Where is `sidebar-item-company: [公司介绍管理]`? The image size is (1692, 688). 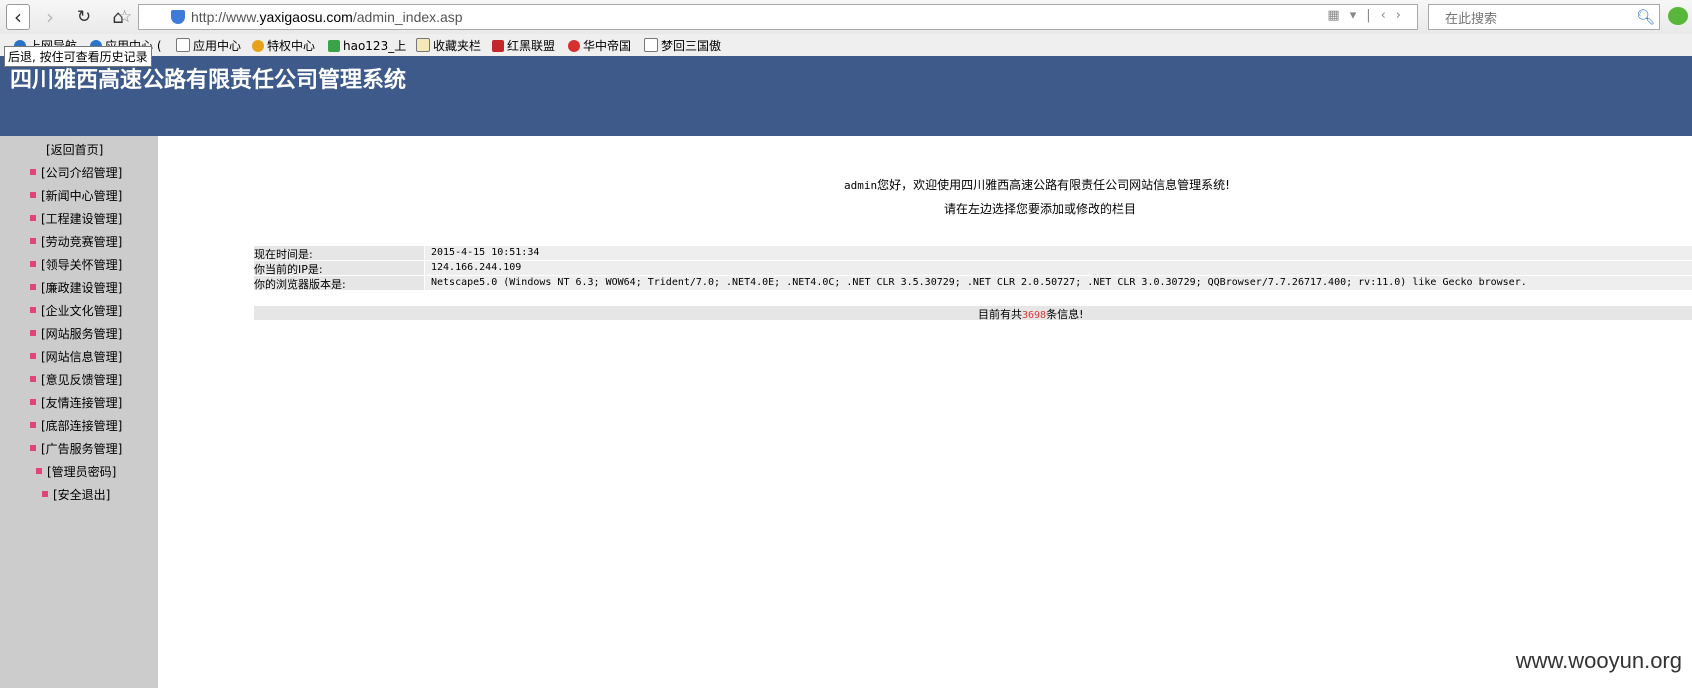 sidebar-item-company: [公司介绍管理] is located at coordinates (76, 172).